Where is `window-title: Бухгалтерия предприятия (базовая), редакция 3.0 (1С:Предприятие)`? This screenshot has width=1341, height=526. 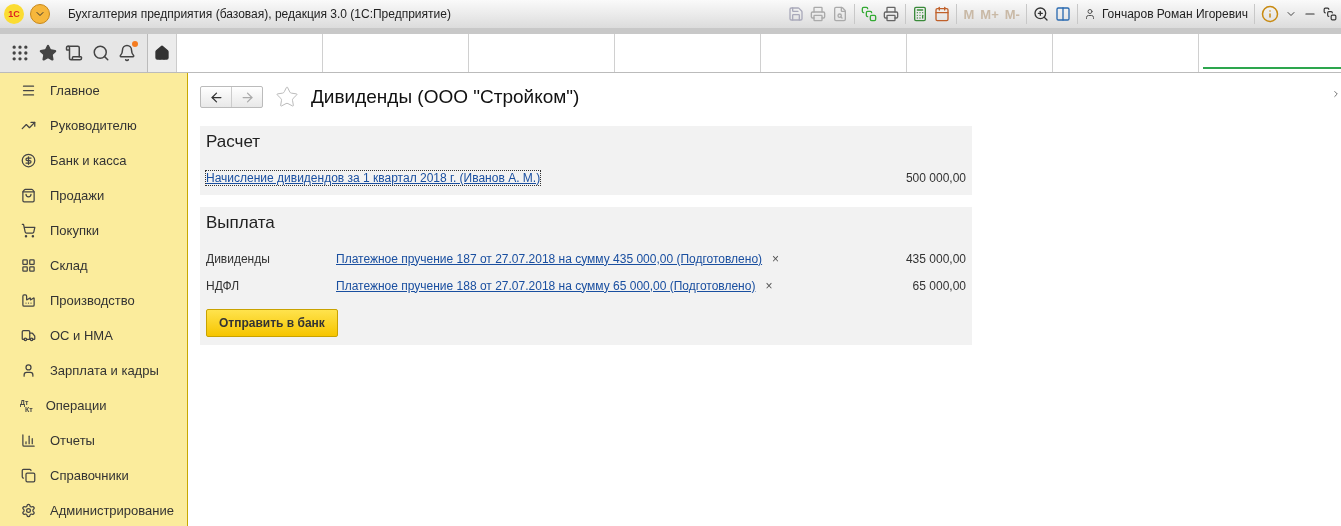 window-title: Бухгалтерия предприятия (базовая), редакция 3.0 (1С:Предприятие) is located at coordinates (260, 14).